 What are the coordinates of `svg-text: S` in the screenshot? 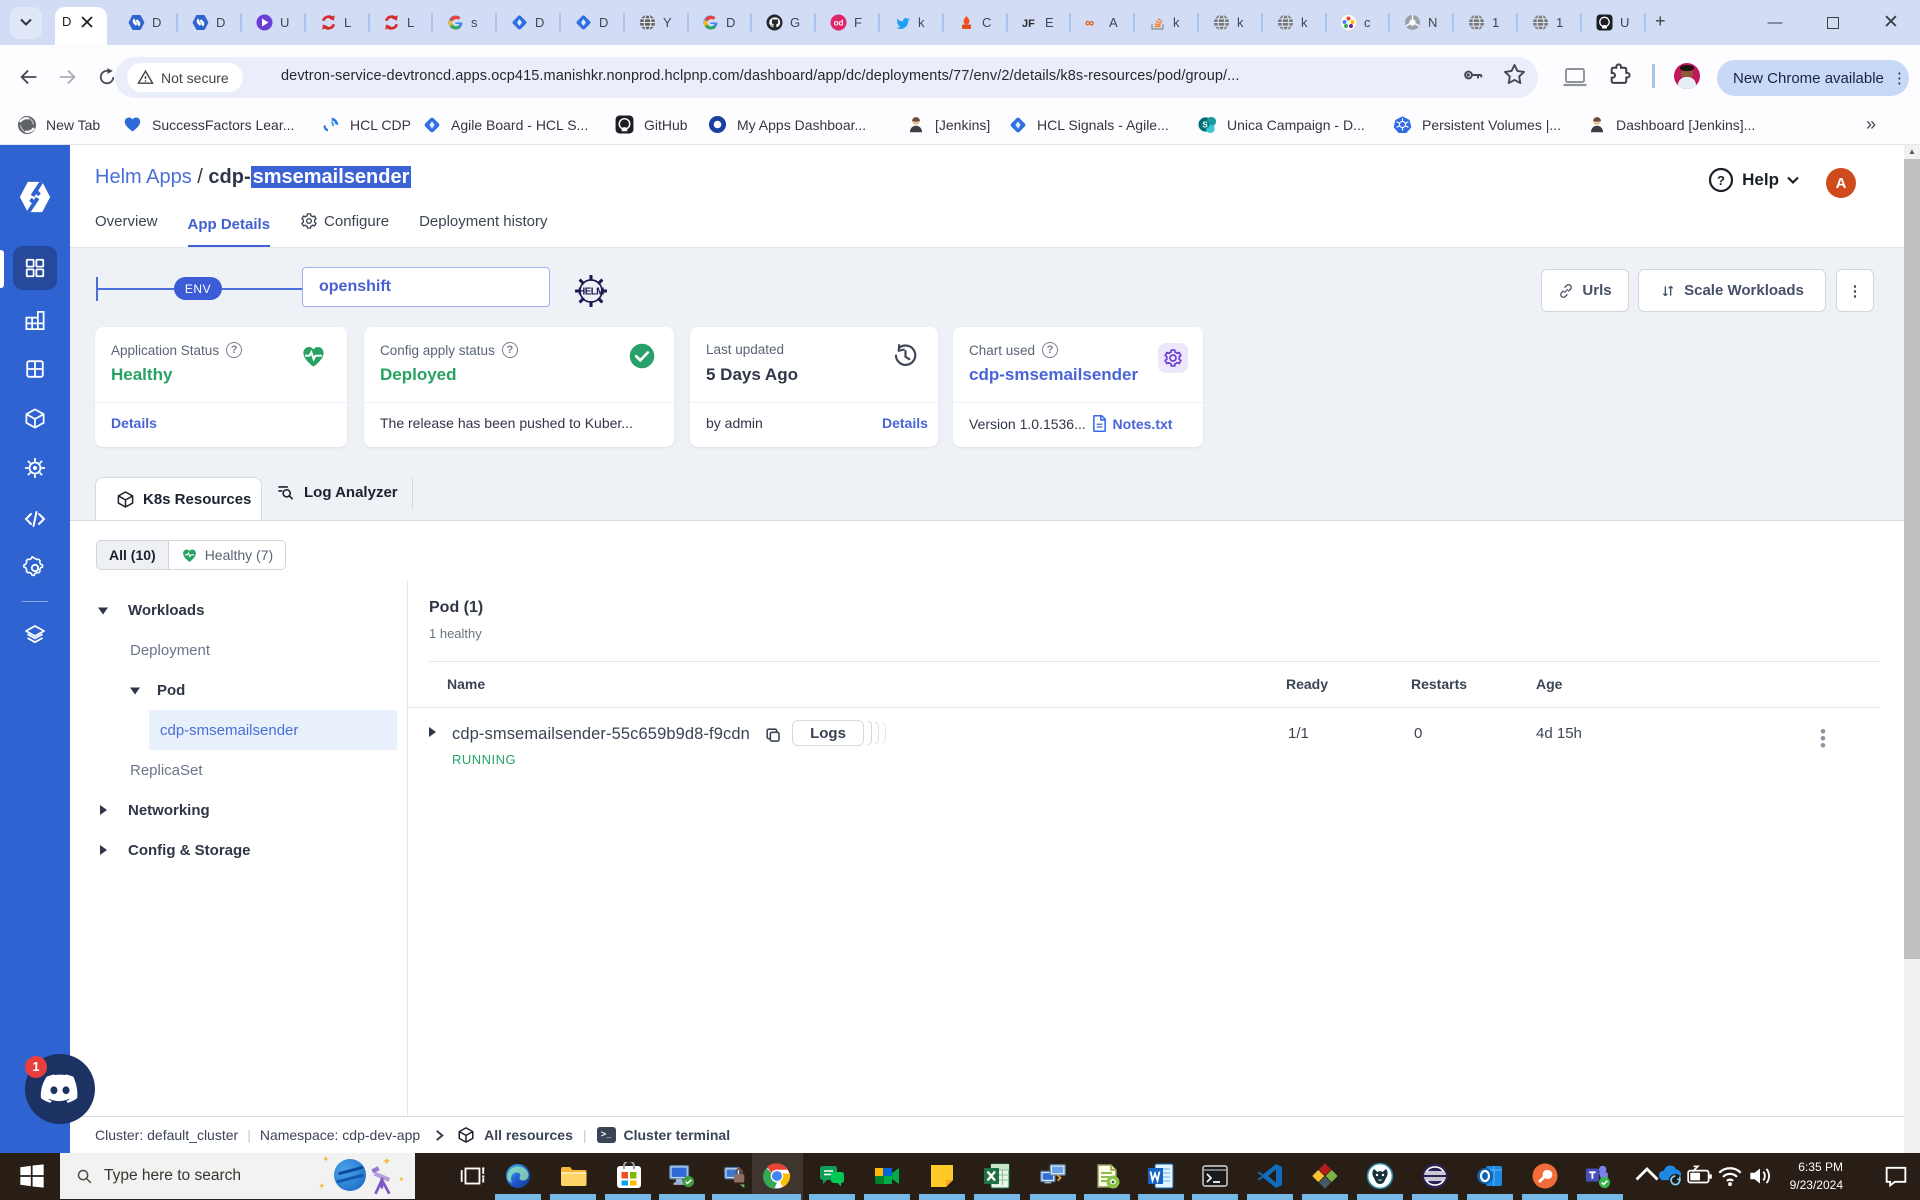 It's located at (1205, 124).